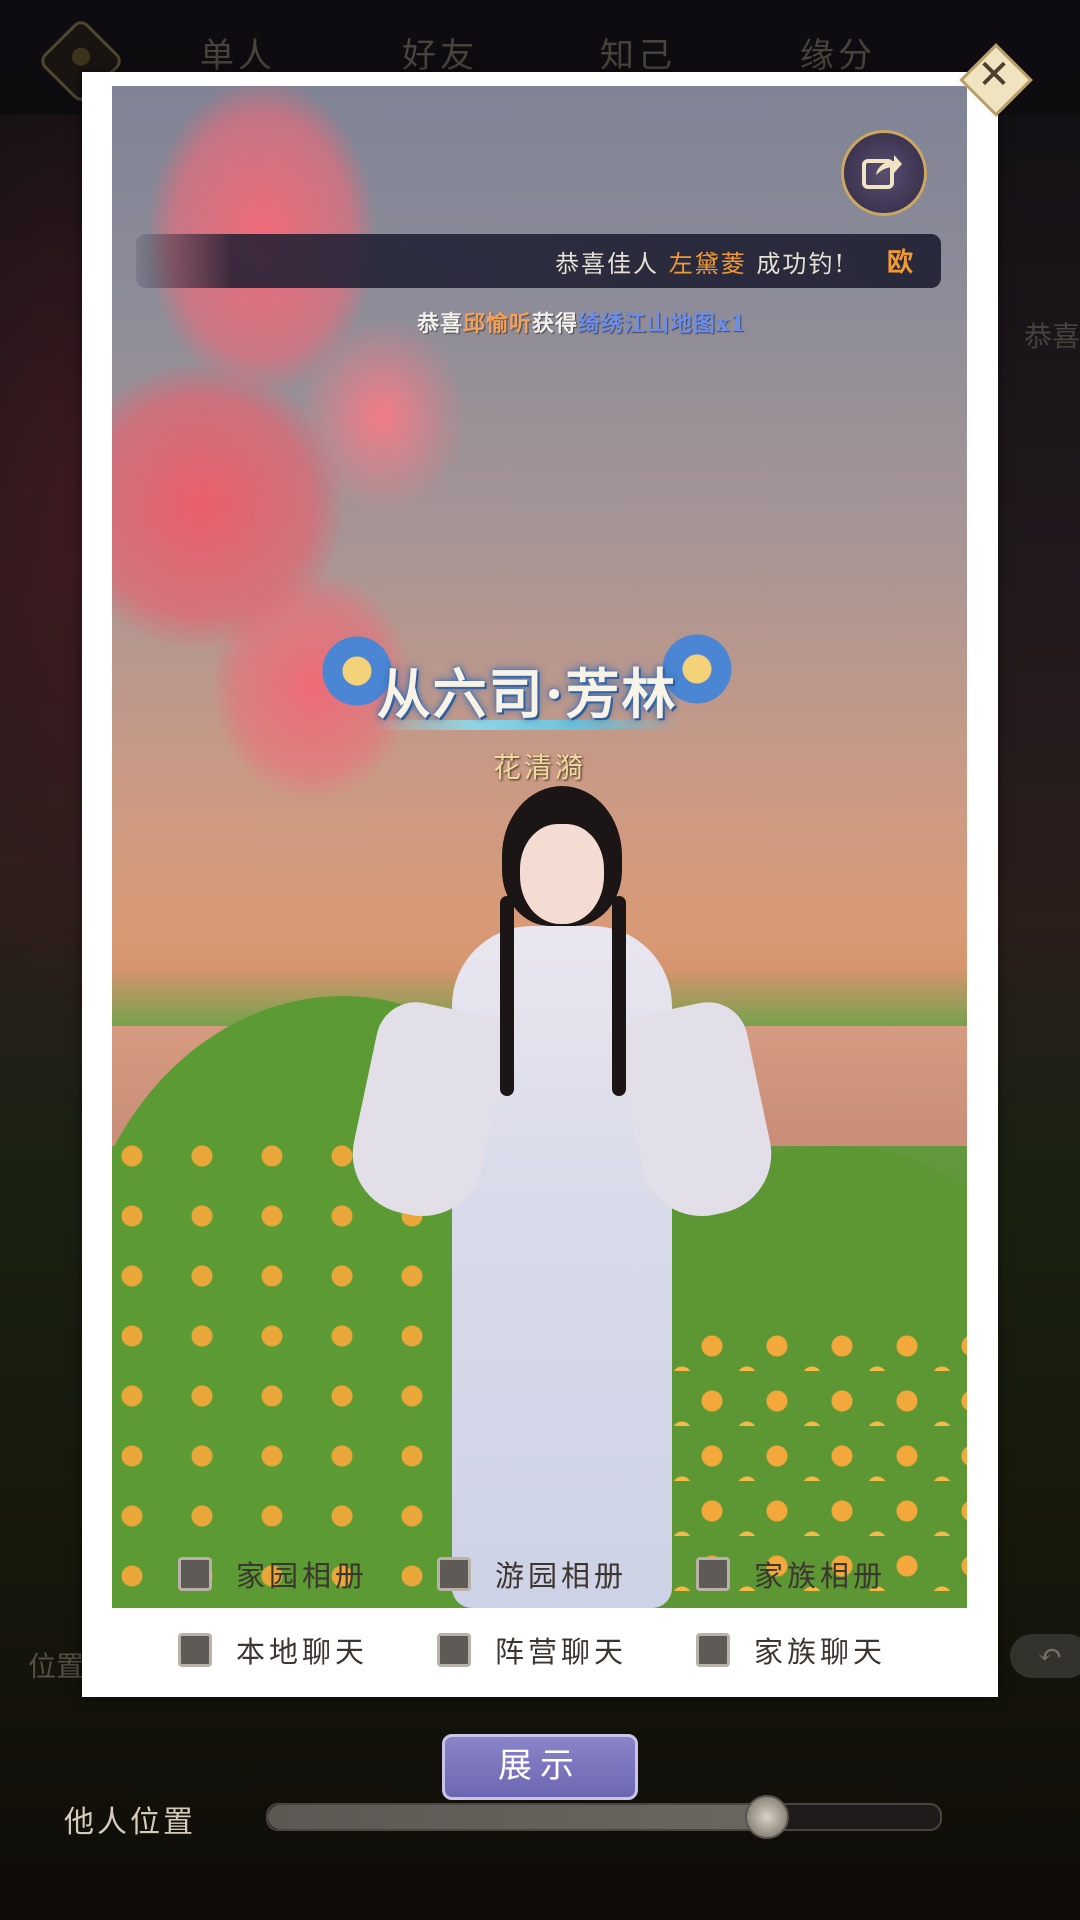 Image resolution: width=1080 pixels, height=1920 pixels. Describe the element at coordinates (540, 1767) in the screenshot. I see `show-button: 展示` at that location.